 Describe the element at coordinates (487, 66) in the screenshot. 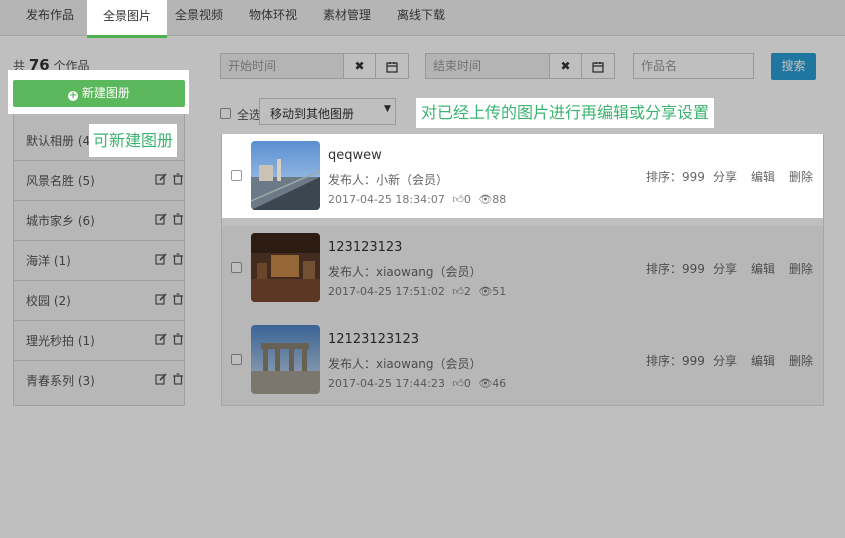

I see `end-time-input: 结束时间` at that location.